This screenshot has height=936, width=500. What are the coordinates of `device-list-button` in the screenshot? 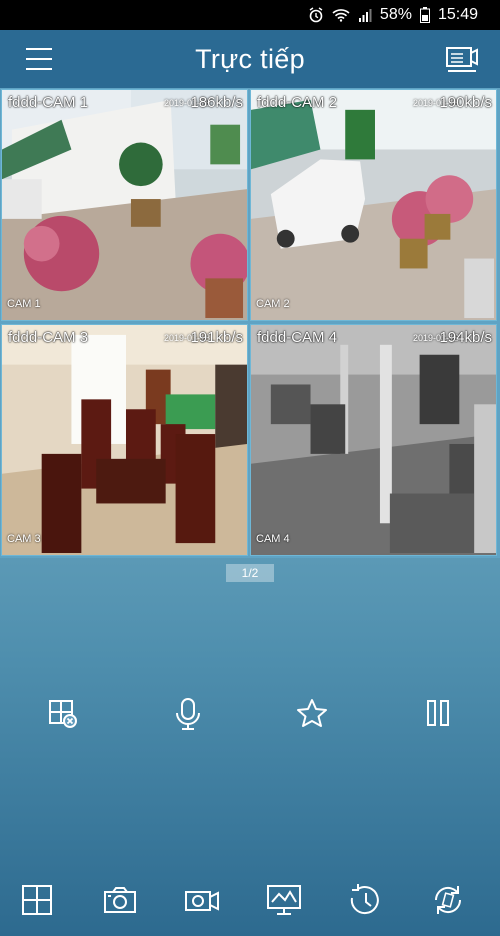 It's located at (462, 59).